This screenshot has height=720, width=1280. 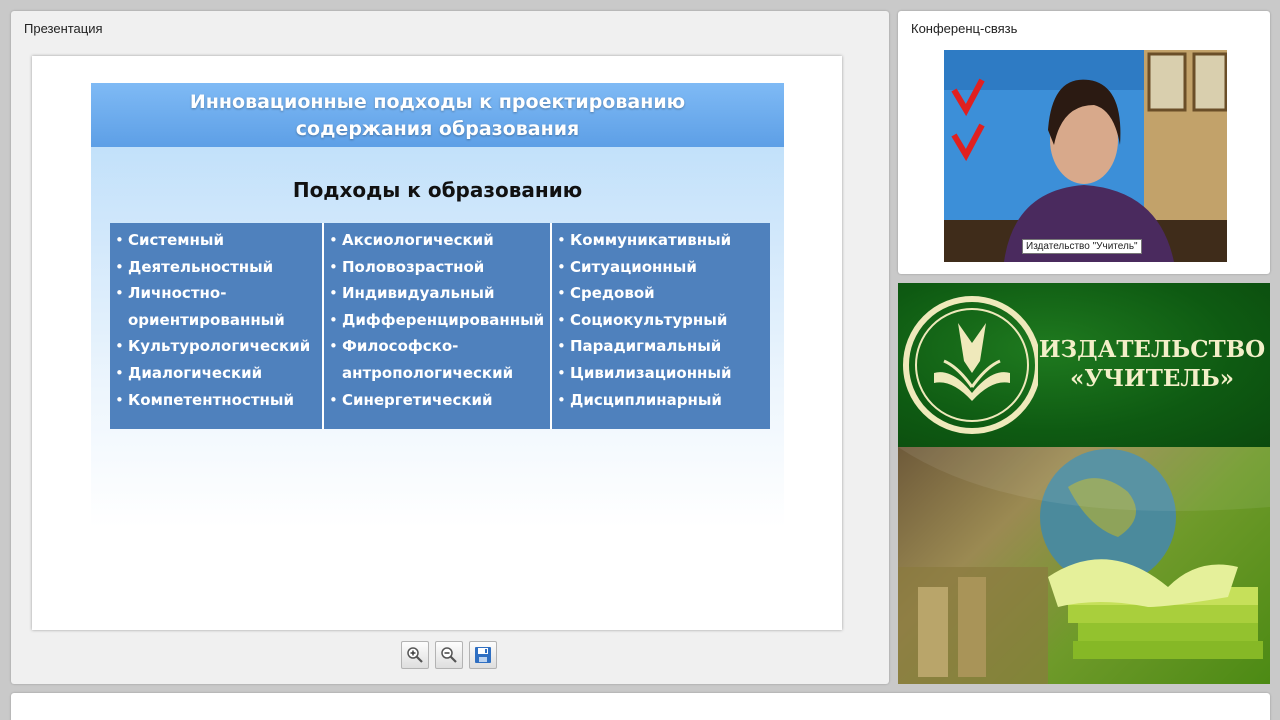 What do you see at coordinates (661, 373) in the screenshot?
I see `approach-item: Цивилизационный` at bounding box center [661, 373].